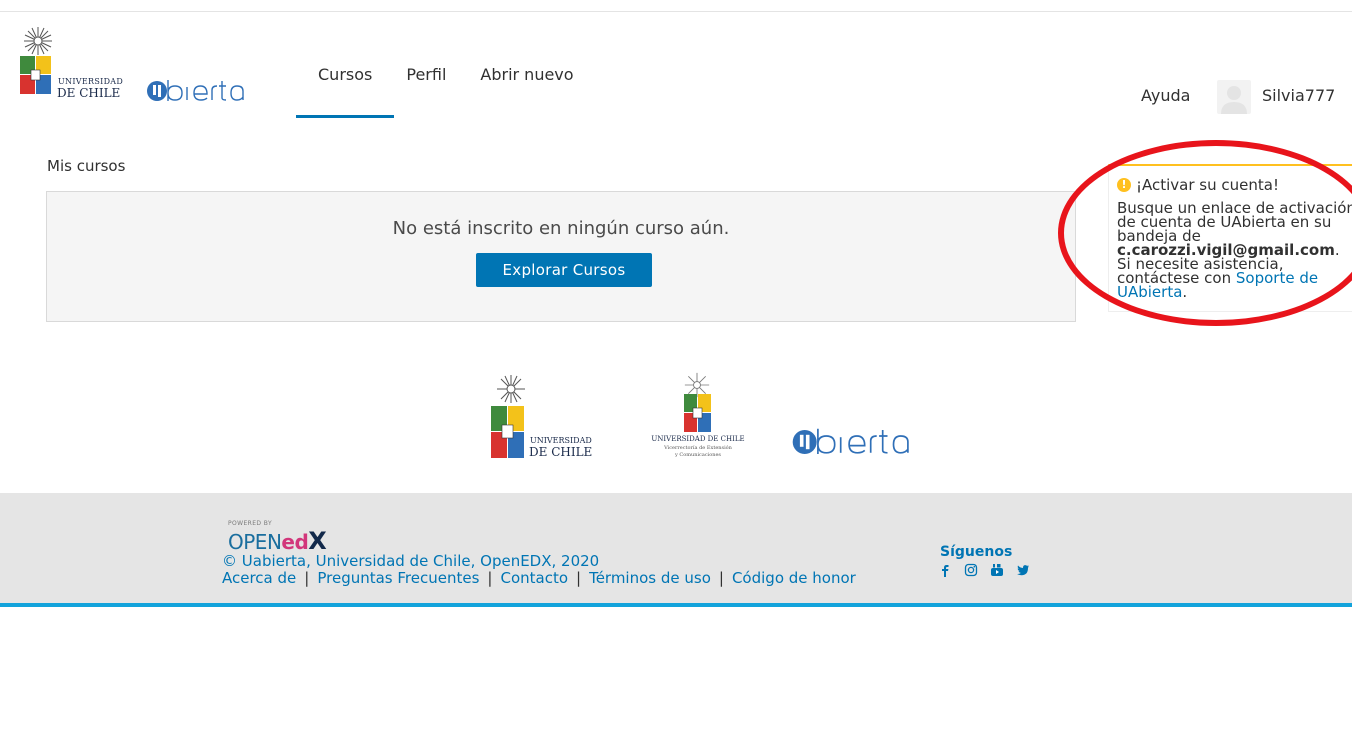 The width and height of the screenshot is (1352, 732). What do you see at coordinates (698, 455) in the screenshot?
I see `vext-subtitle-2: y Comunicaciones` at bounding box center [698, 455].